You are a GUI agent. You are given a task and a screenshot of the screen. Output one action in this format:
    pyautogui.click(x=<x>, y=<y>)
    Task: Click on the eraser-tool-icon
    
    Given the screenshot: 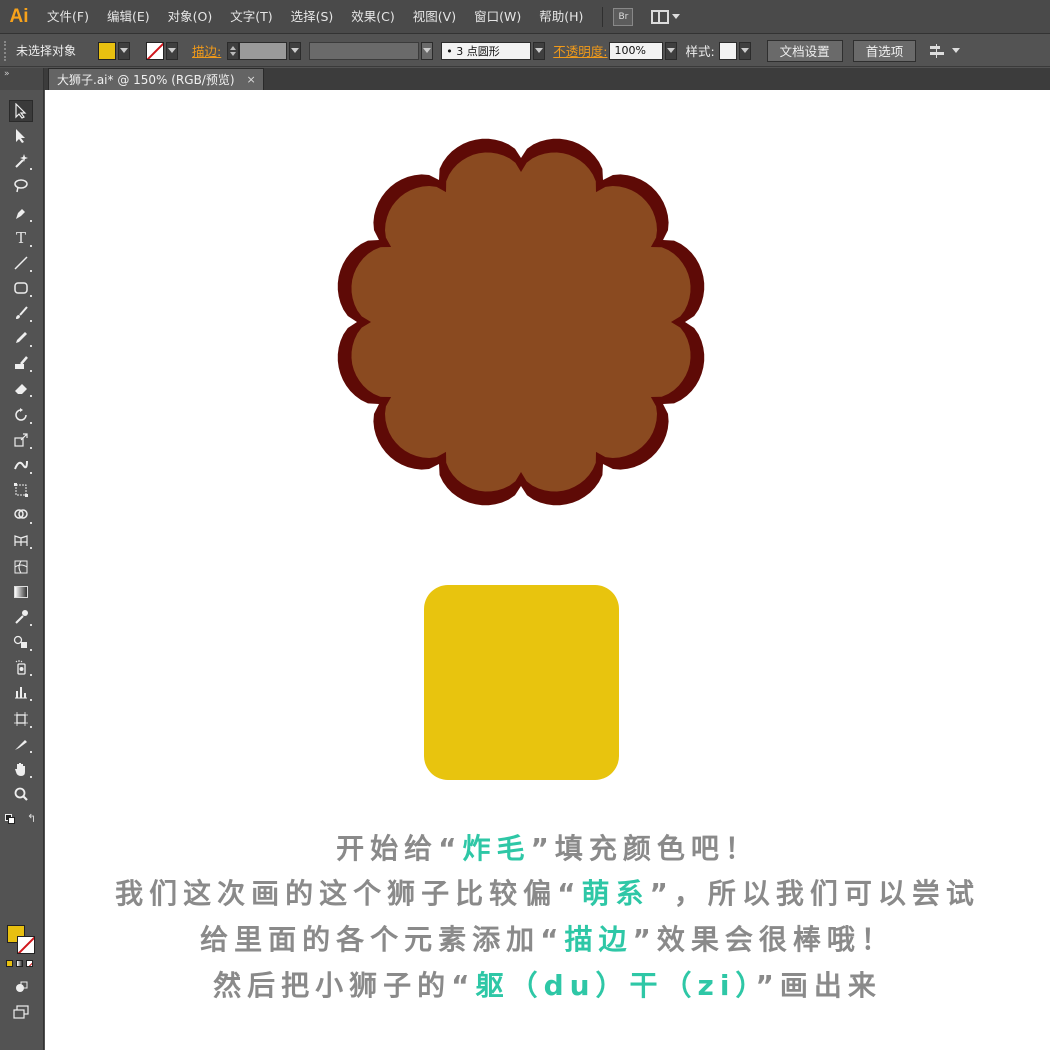 What is the action you would take?
    pyautogui.click(x=21, y=388)
    